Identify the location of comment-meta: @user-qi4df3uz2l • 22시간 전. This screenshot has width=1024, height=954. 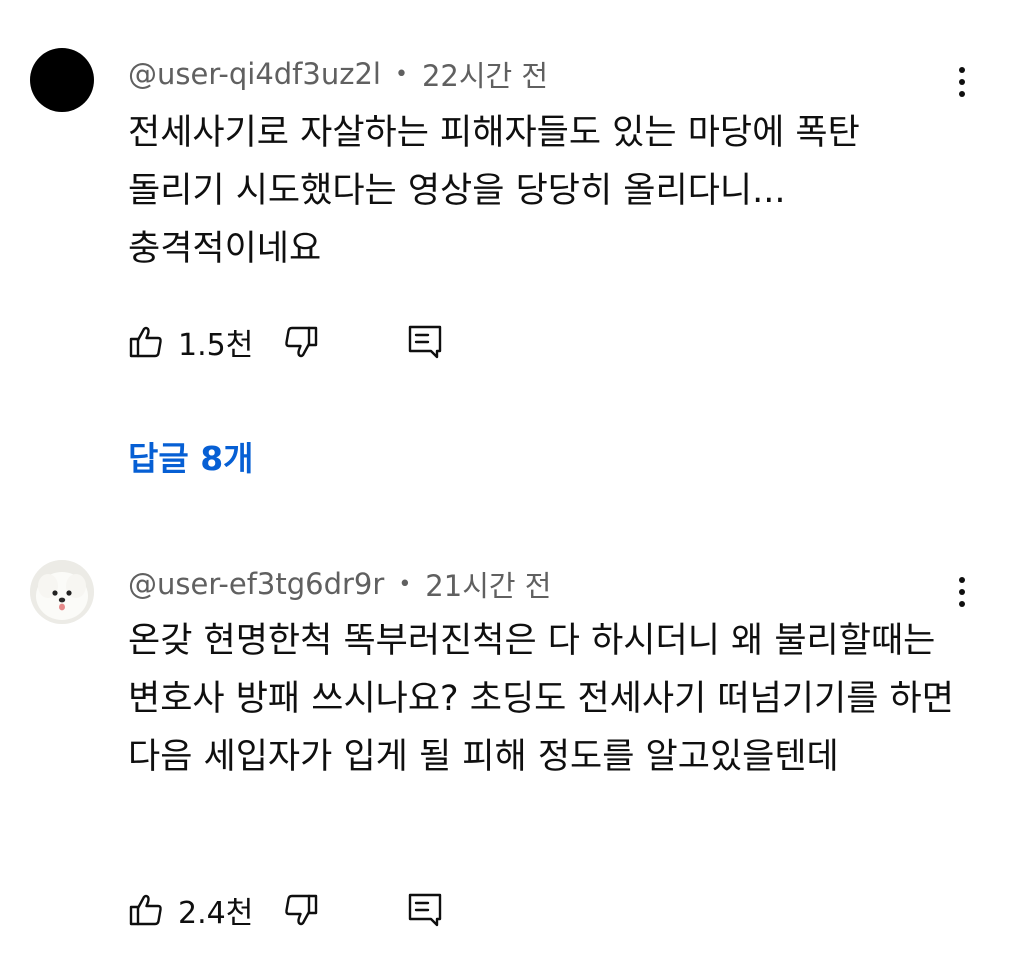
(338, 74).